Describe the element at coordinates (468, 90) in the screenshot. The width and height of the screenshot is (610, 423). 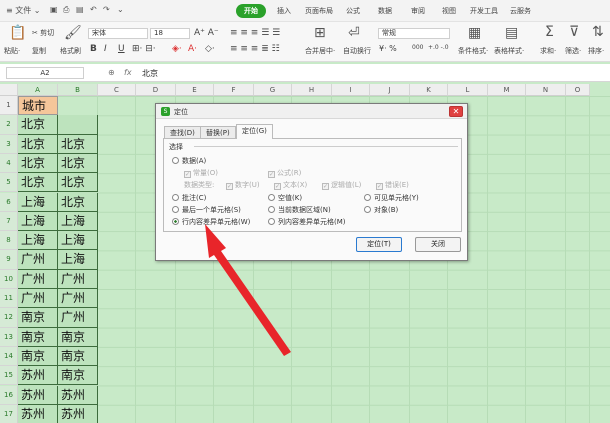
I see `column-header-l: L` at that location.